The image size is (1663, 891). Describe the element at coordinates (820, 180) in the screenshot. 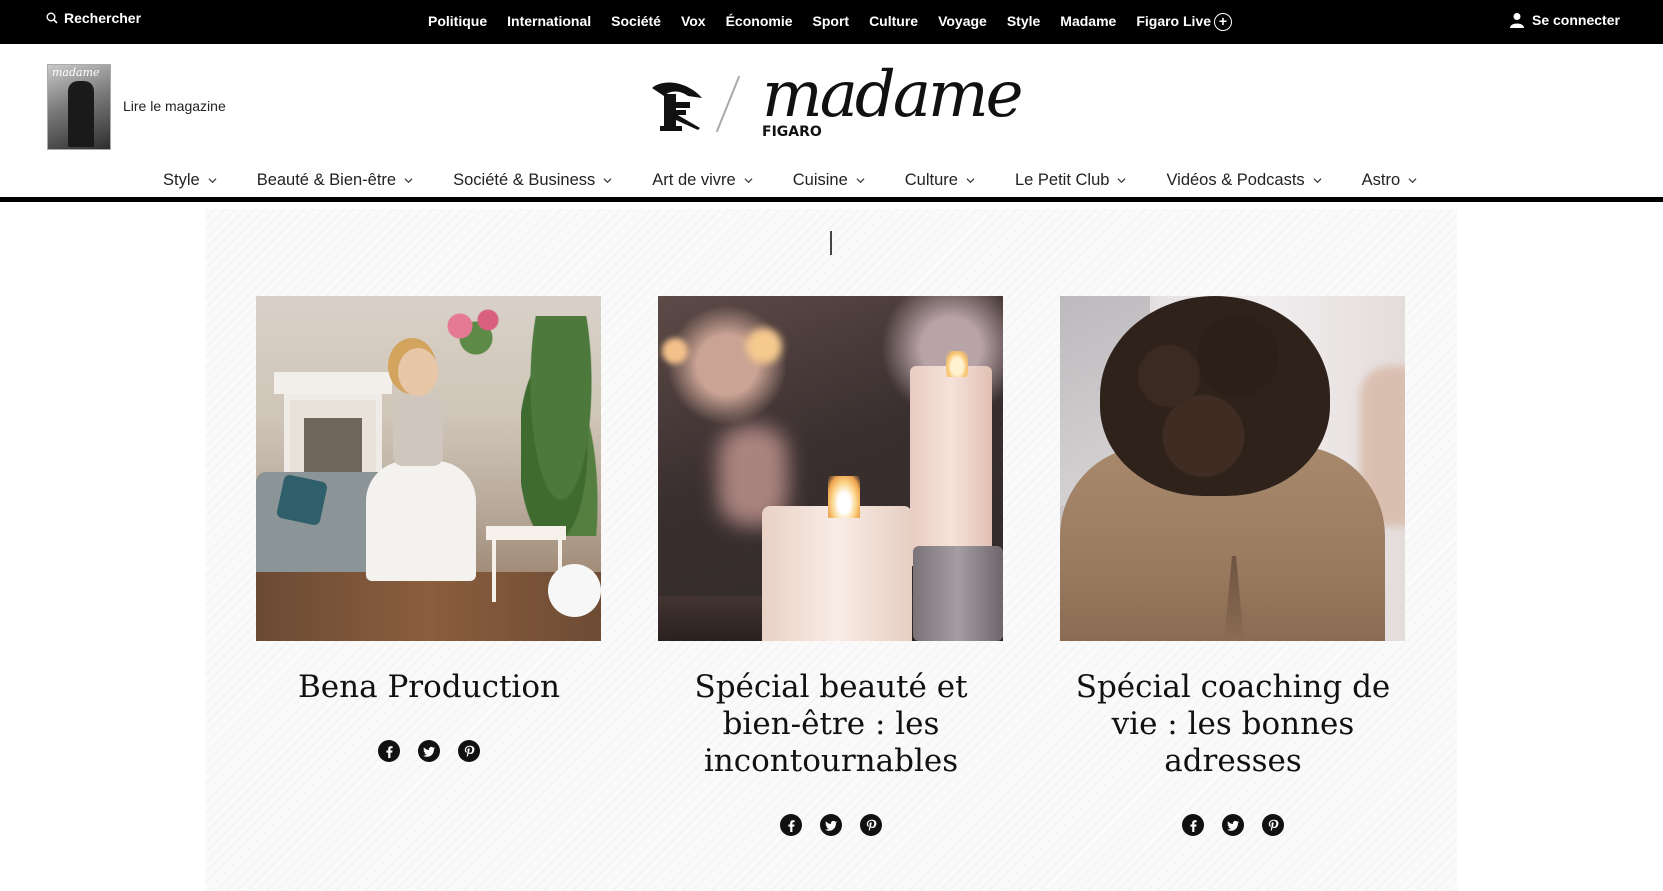

I see `category-label: Cuisine` at that location.